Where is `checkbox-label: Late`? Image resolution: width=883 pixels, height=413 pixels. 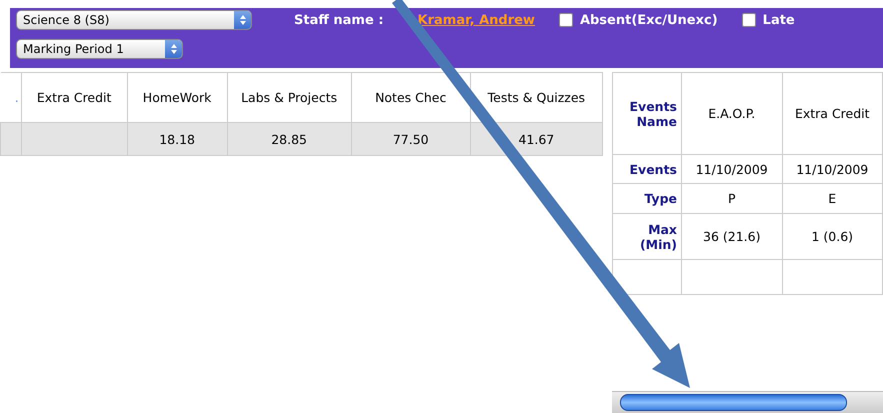
checkbox-label: Late is located at coordinates (778, 20).